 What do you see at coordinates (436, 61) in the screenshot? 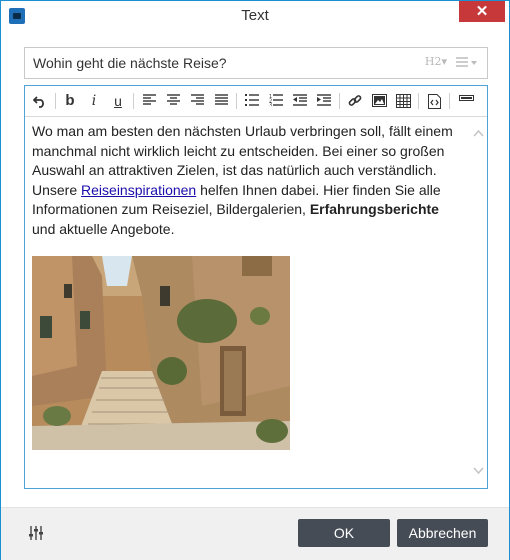
I see `heading-select: H2▾` at bounding box center [436, 61].